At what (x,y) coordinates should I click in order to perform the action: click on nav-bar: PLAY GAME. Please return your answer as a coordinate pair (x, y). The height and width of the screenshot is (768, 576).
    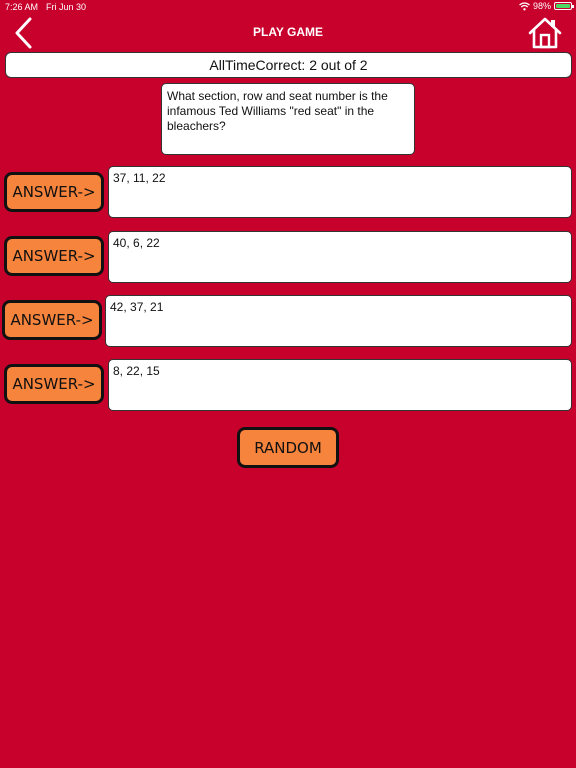
    Looking at the image, I should click on (288, 32).